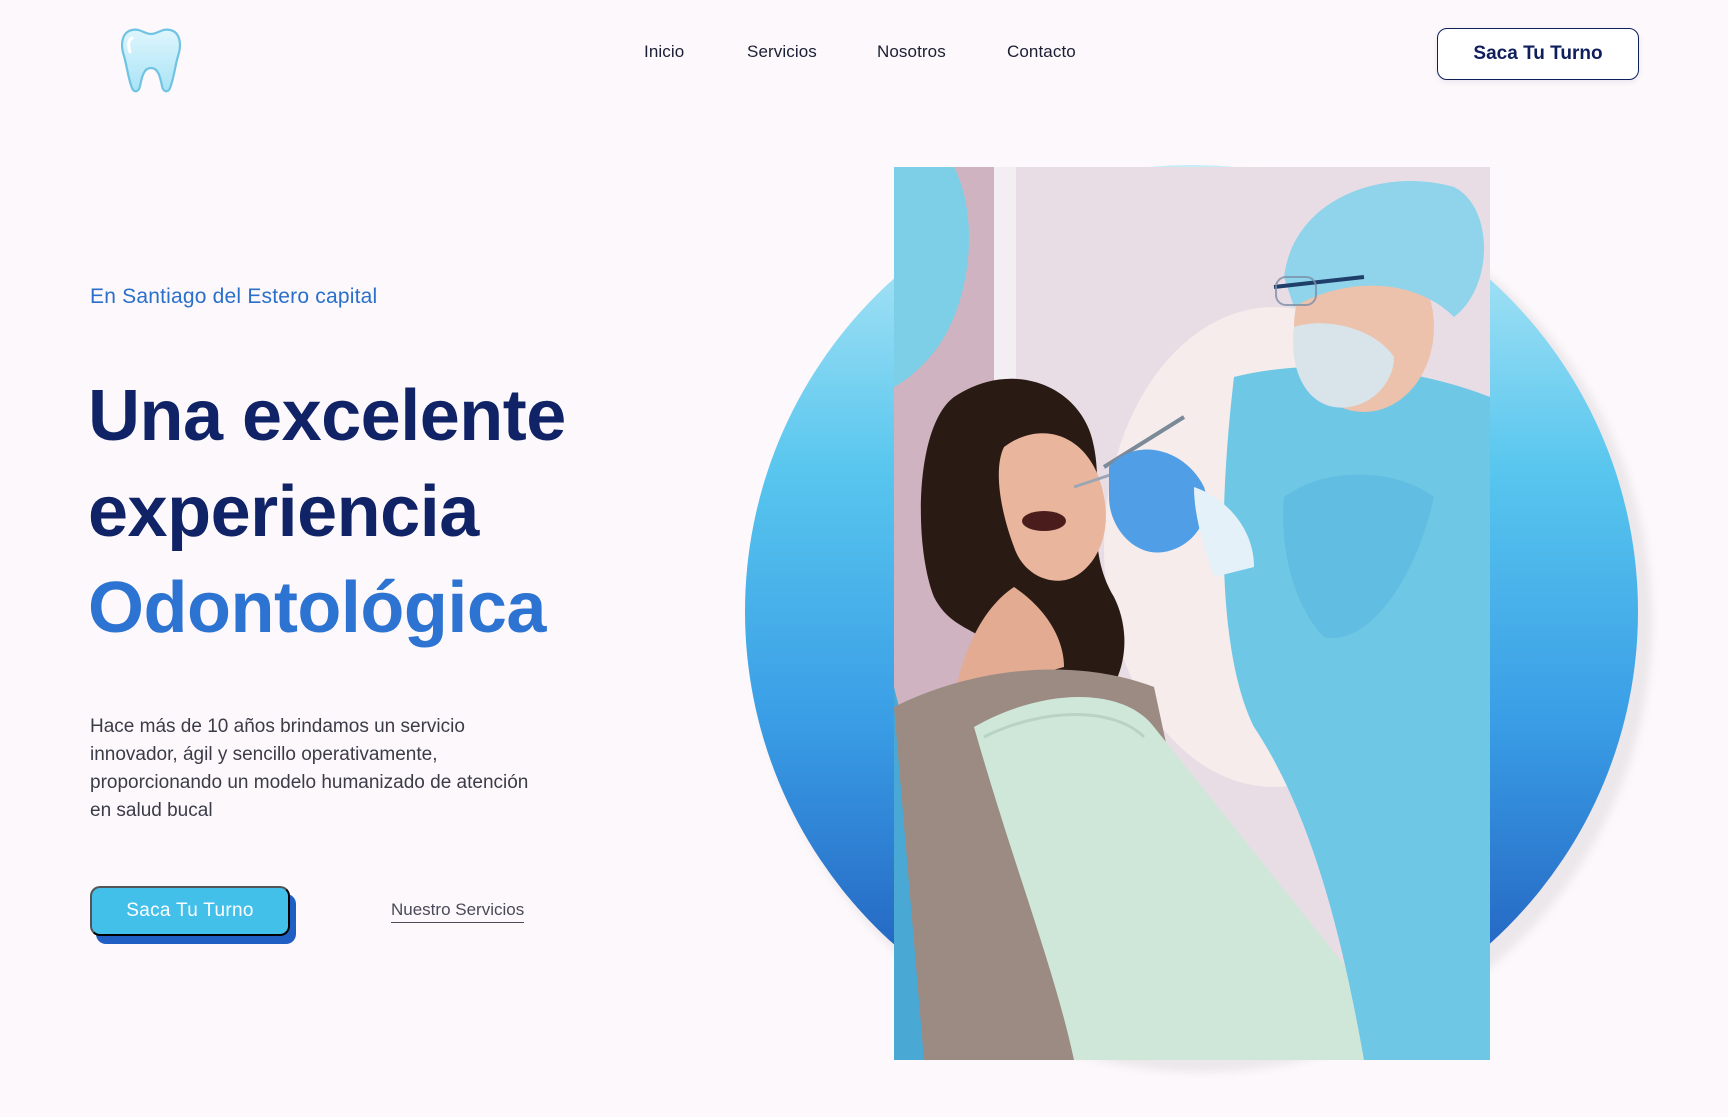  Describe the element at coordinates (317, 608) in the screenshot. I see `headline-line-3: Odontológica` at that location.